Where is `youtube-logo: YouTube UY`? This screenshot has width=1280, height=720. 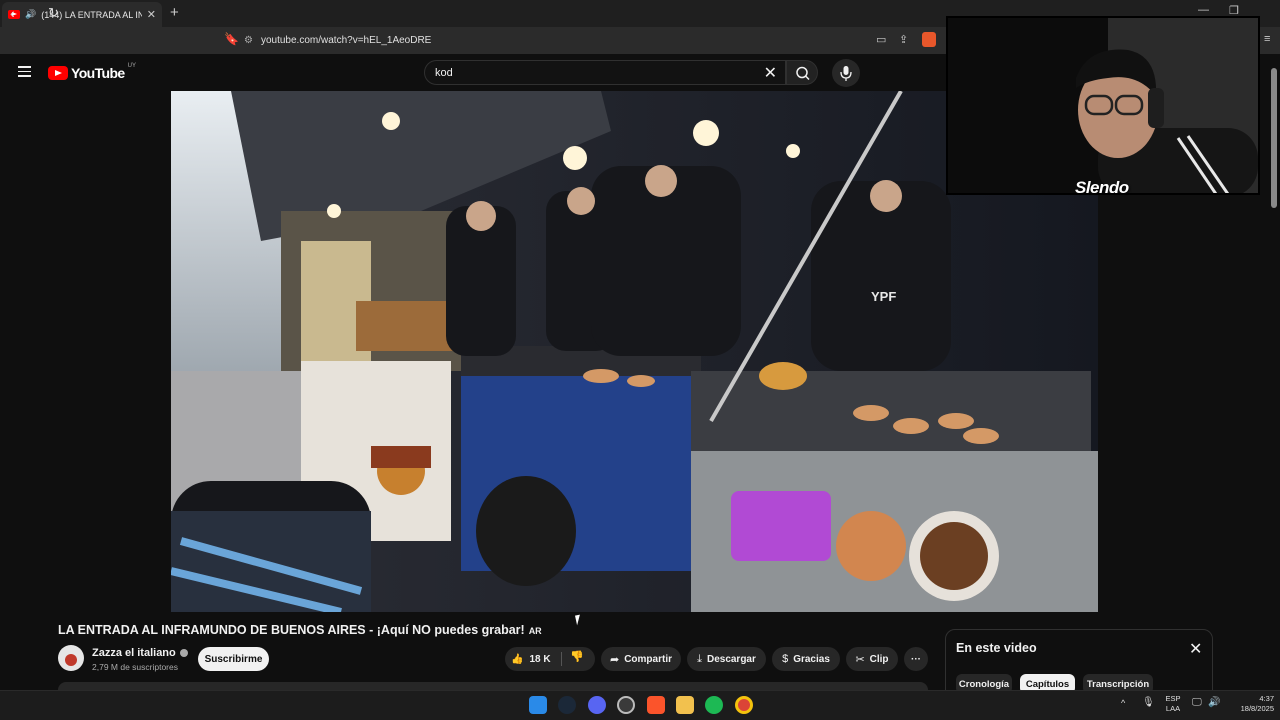 youtube-logo: YouTube UY is located at coordinates (92, 72).